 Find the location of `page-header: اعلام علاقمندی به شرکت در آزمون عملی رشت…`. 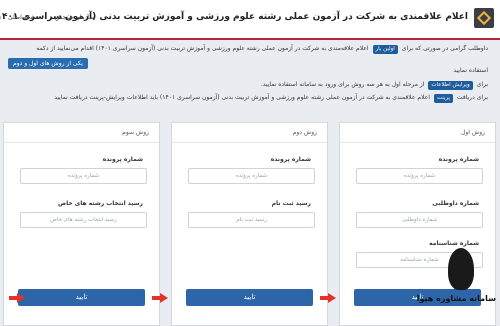

page-header: اعلام علاقمندی به شرکت در آزمون عملی رشت… is located at coordinates (250, 20).